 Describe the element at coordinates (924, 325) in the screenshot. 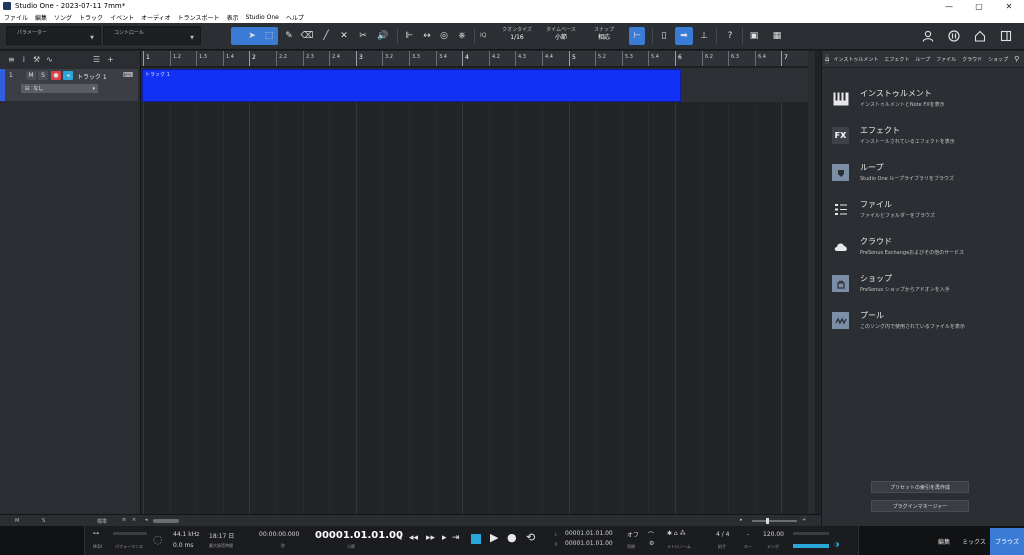

I see `browser-item-pool: プール このソング内で使用されているファイルを表示` at that location.